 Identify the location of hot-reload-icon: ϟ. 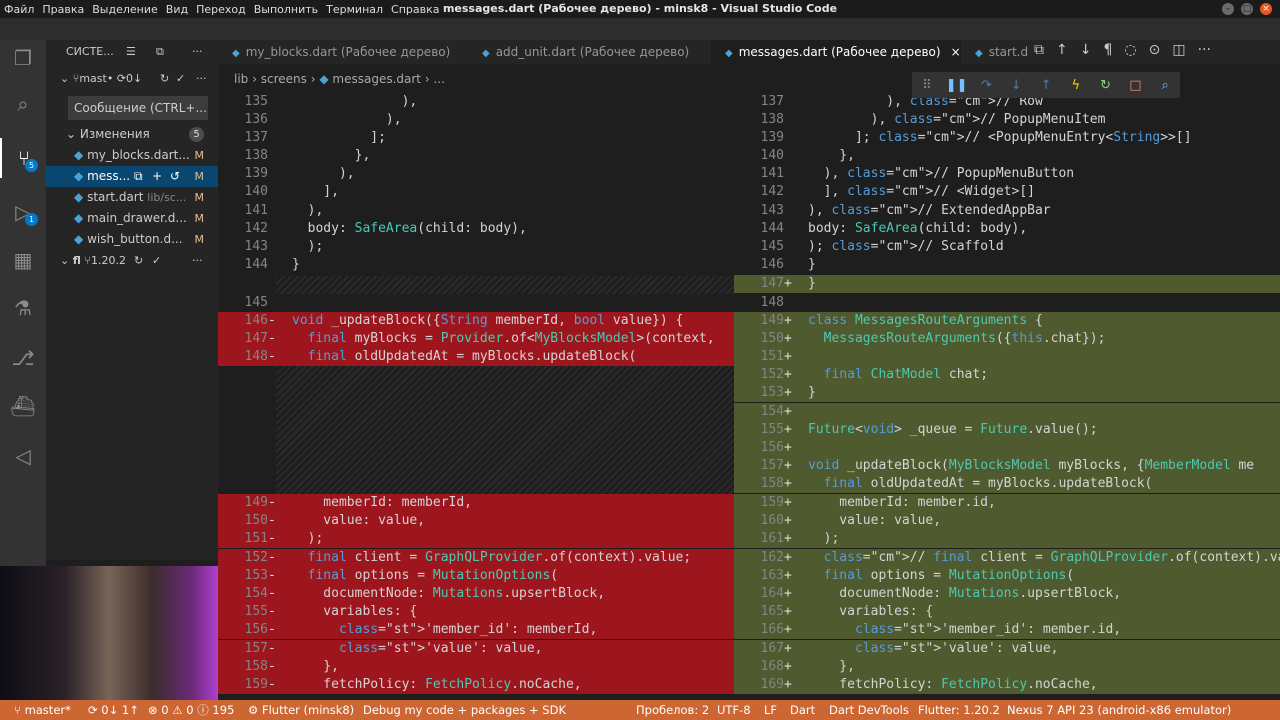
(1076, 85).